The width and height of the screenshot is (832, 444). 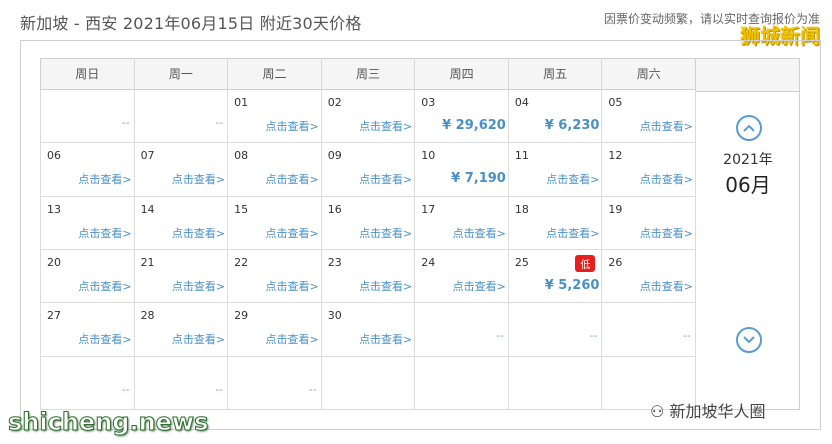 I want to click on weekday-thu: 周四, so click(x=461, y=74).